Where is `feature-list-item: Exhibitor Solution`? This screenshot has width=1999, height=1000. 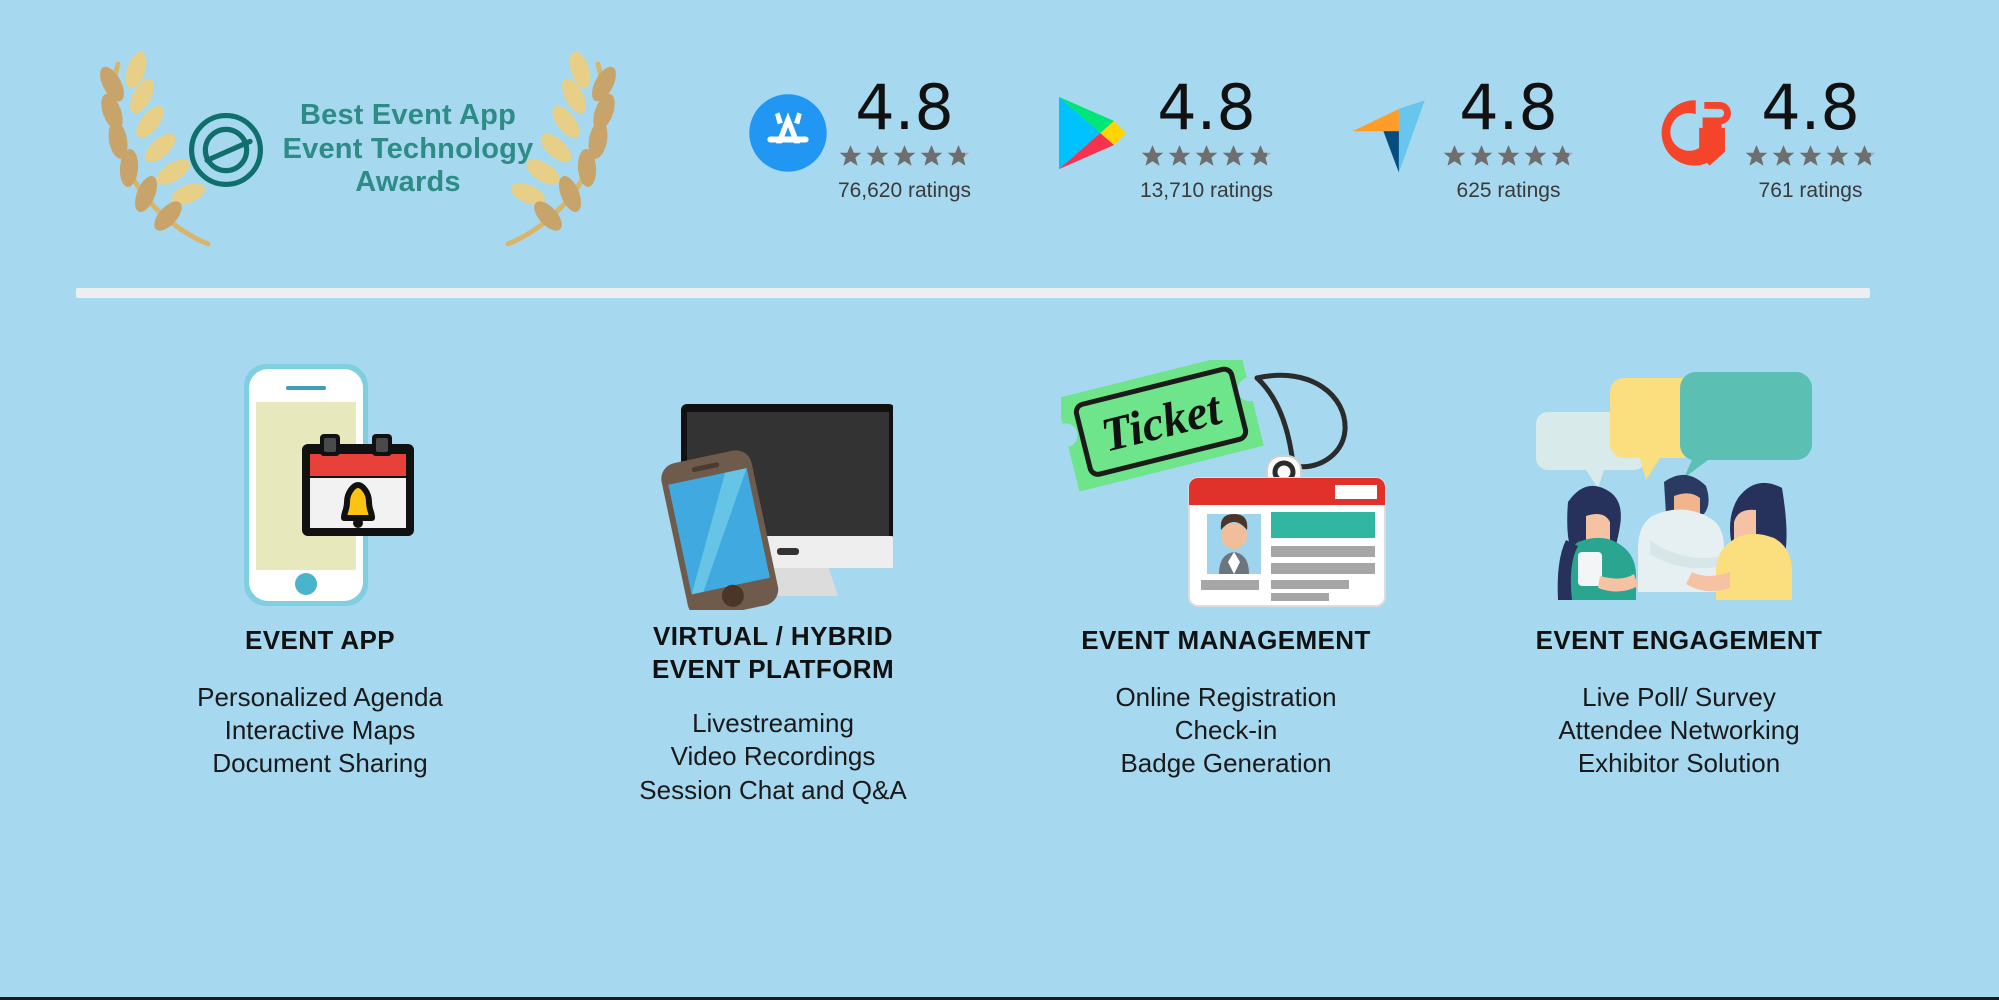
feature-list-item: Exhibitor Solution is located at coordinates (1679, 763).